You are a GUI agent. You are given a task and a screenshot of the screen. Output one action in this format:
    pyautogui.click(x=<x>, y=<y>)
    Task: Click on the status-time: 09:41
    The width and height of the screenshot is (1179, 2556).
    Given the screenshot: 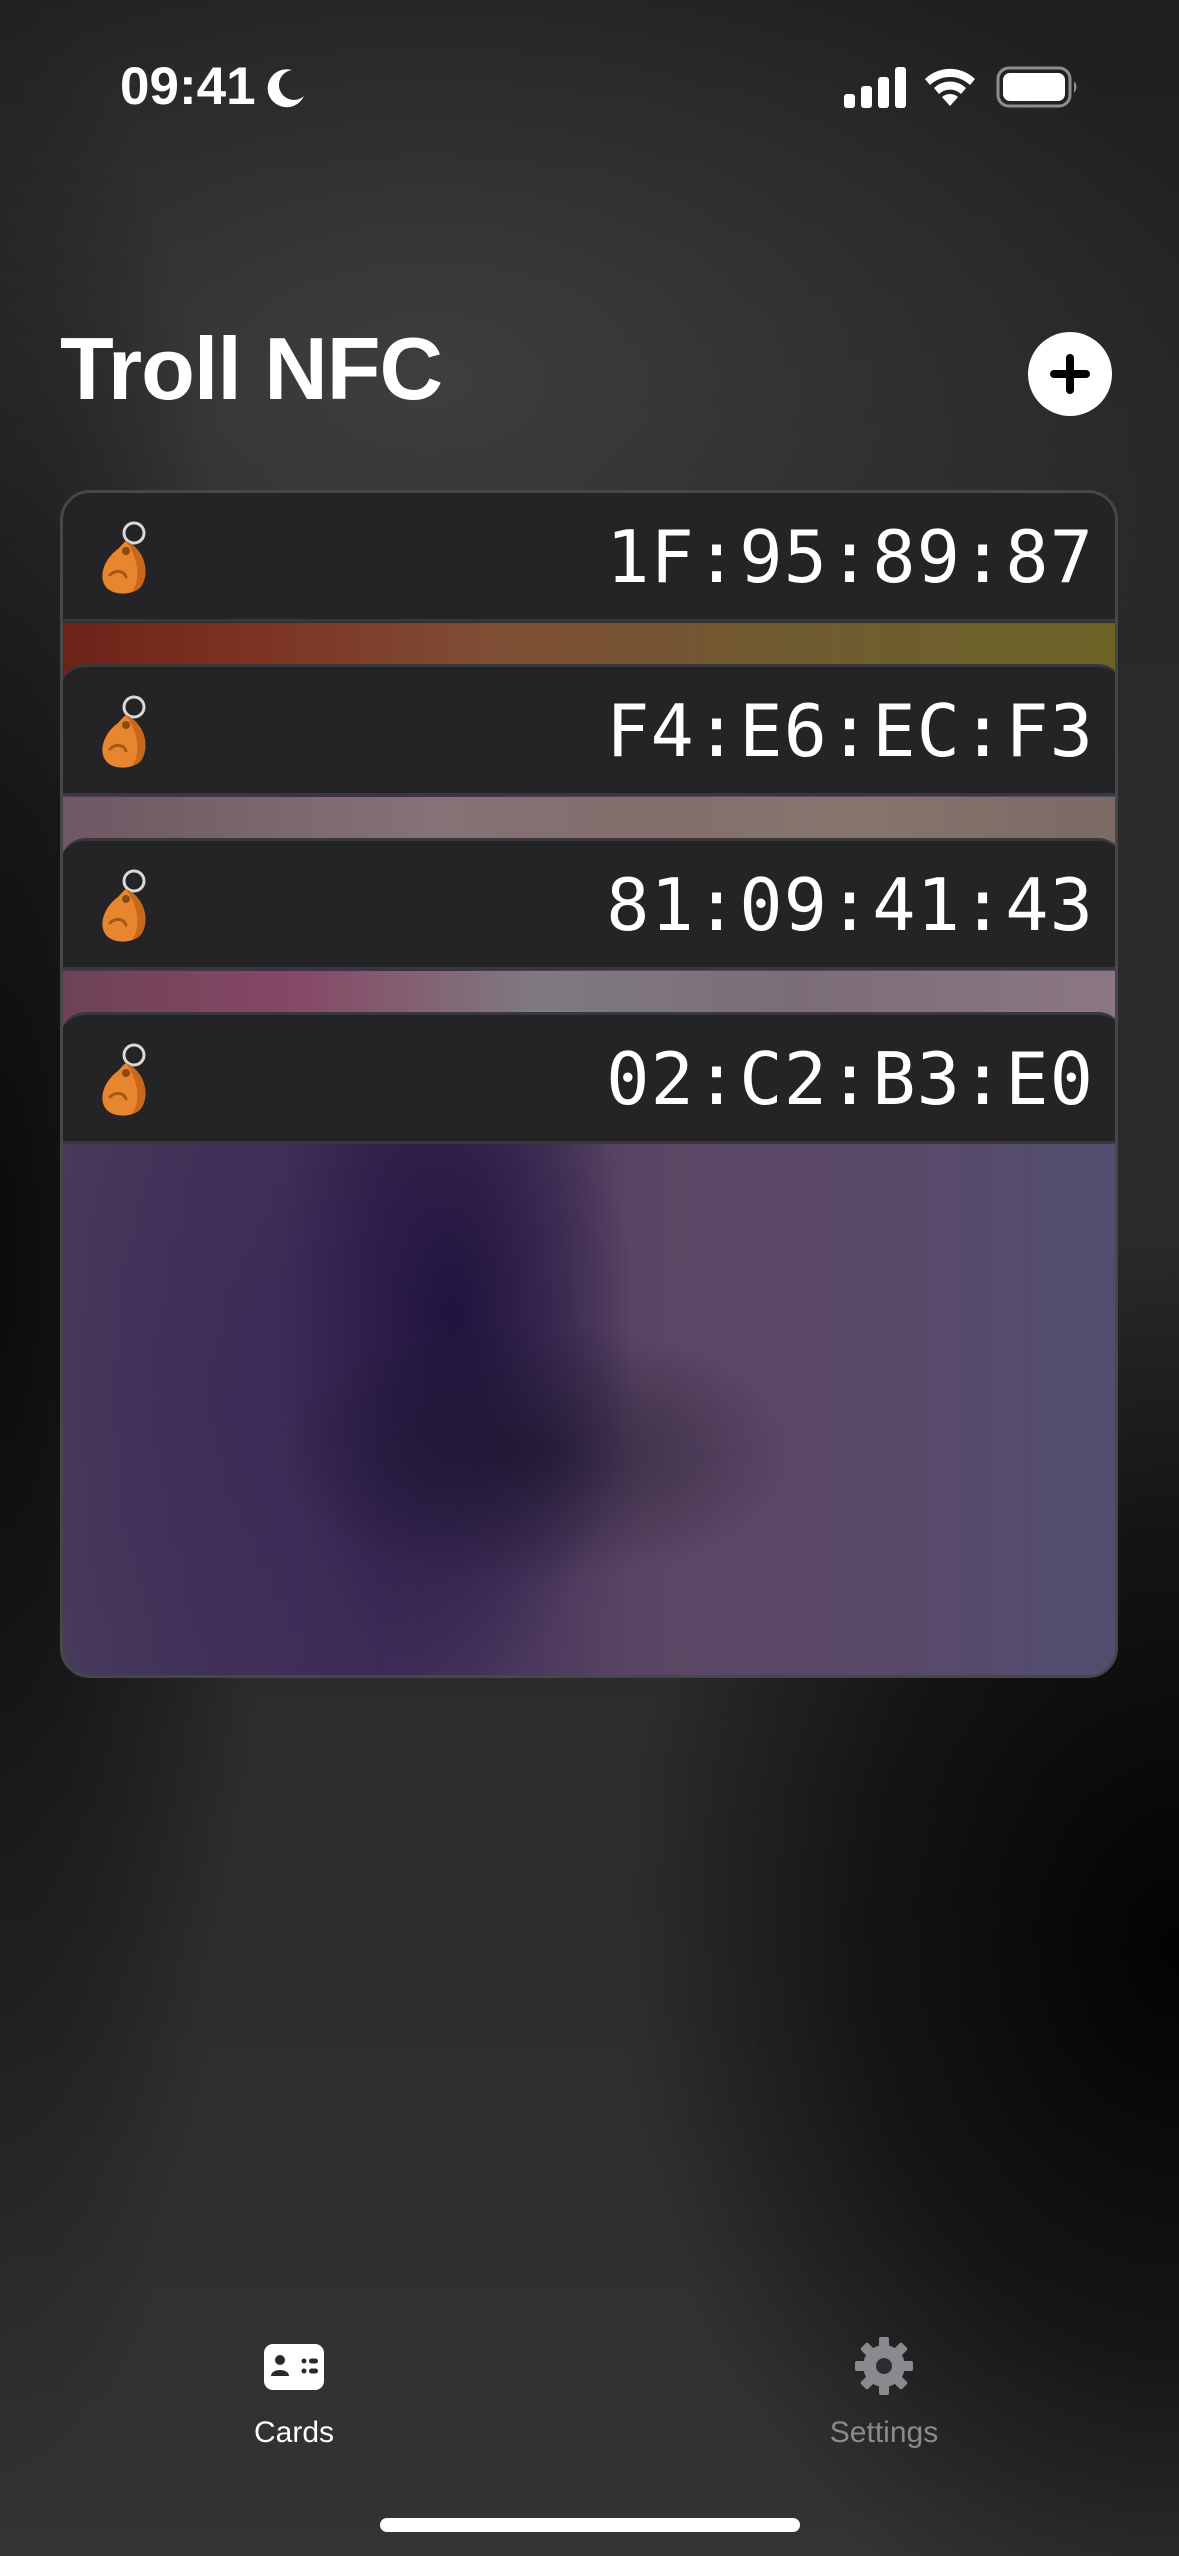 What is the action you would take?
    pyautogui.click(x=188, y=86)
    